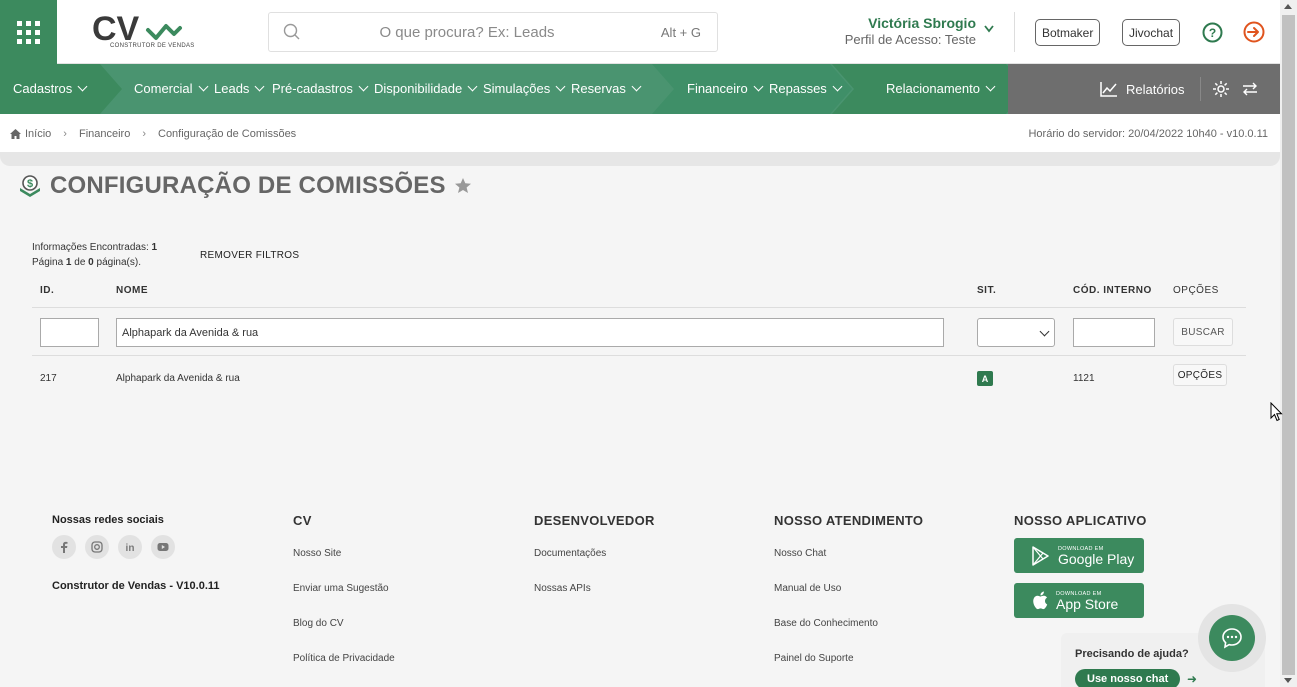  What do you see at coordinates (562, 588) in the screenshot?
I see `footer-link: Nossas APIs` at bounding box center [562, 588].